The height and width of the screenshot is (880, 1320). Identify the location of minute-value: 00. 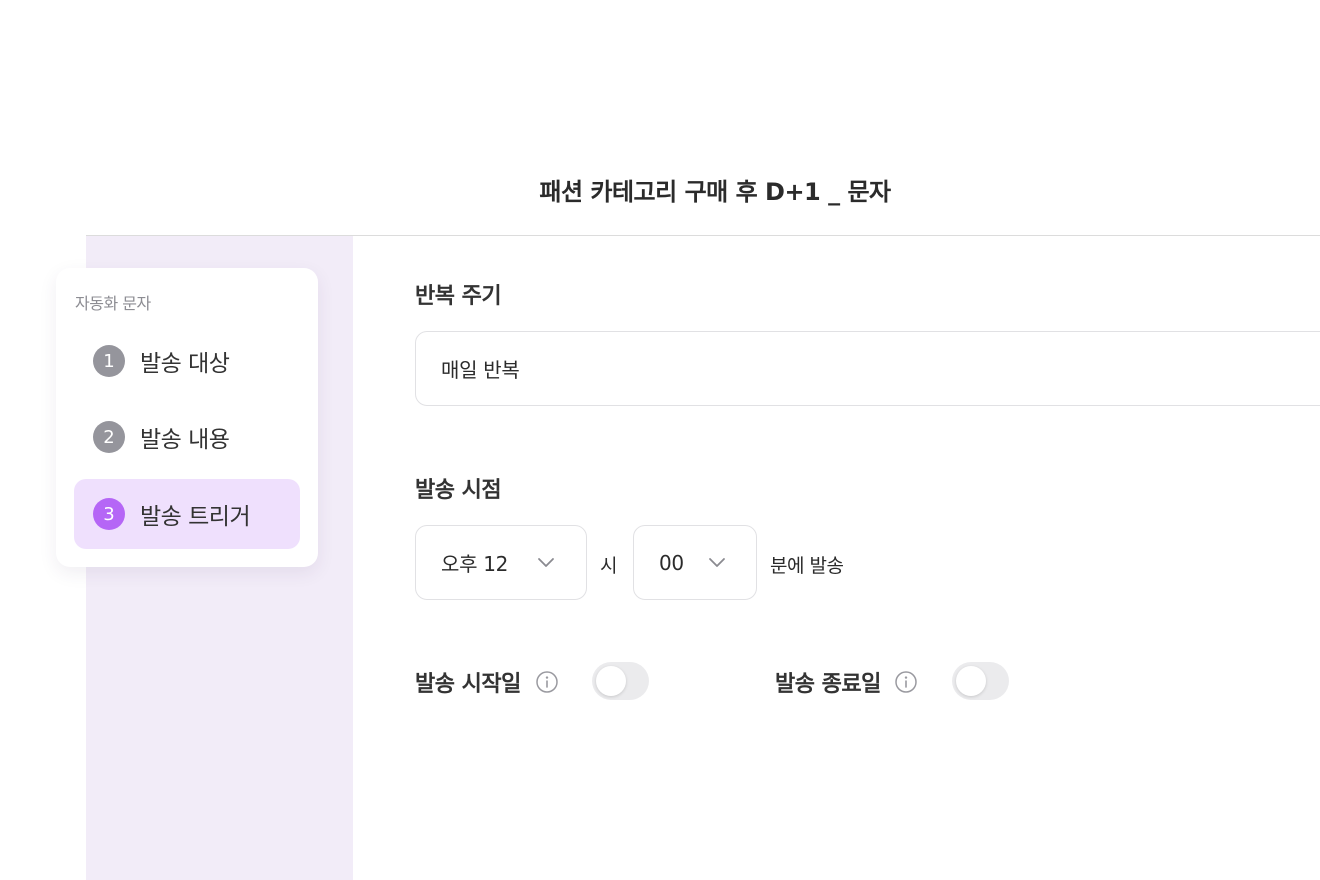
(671, 562).